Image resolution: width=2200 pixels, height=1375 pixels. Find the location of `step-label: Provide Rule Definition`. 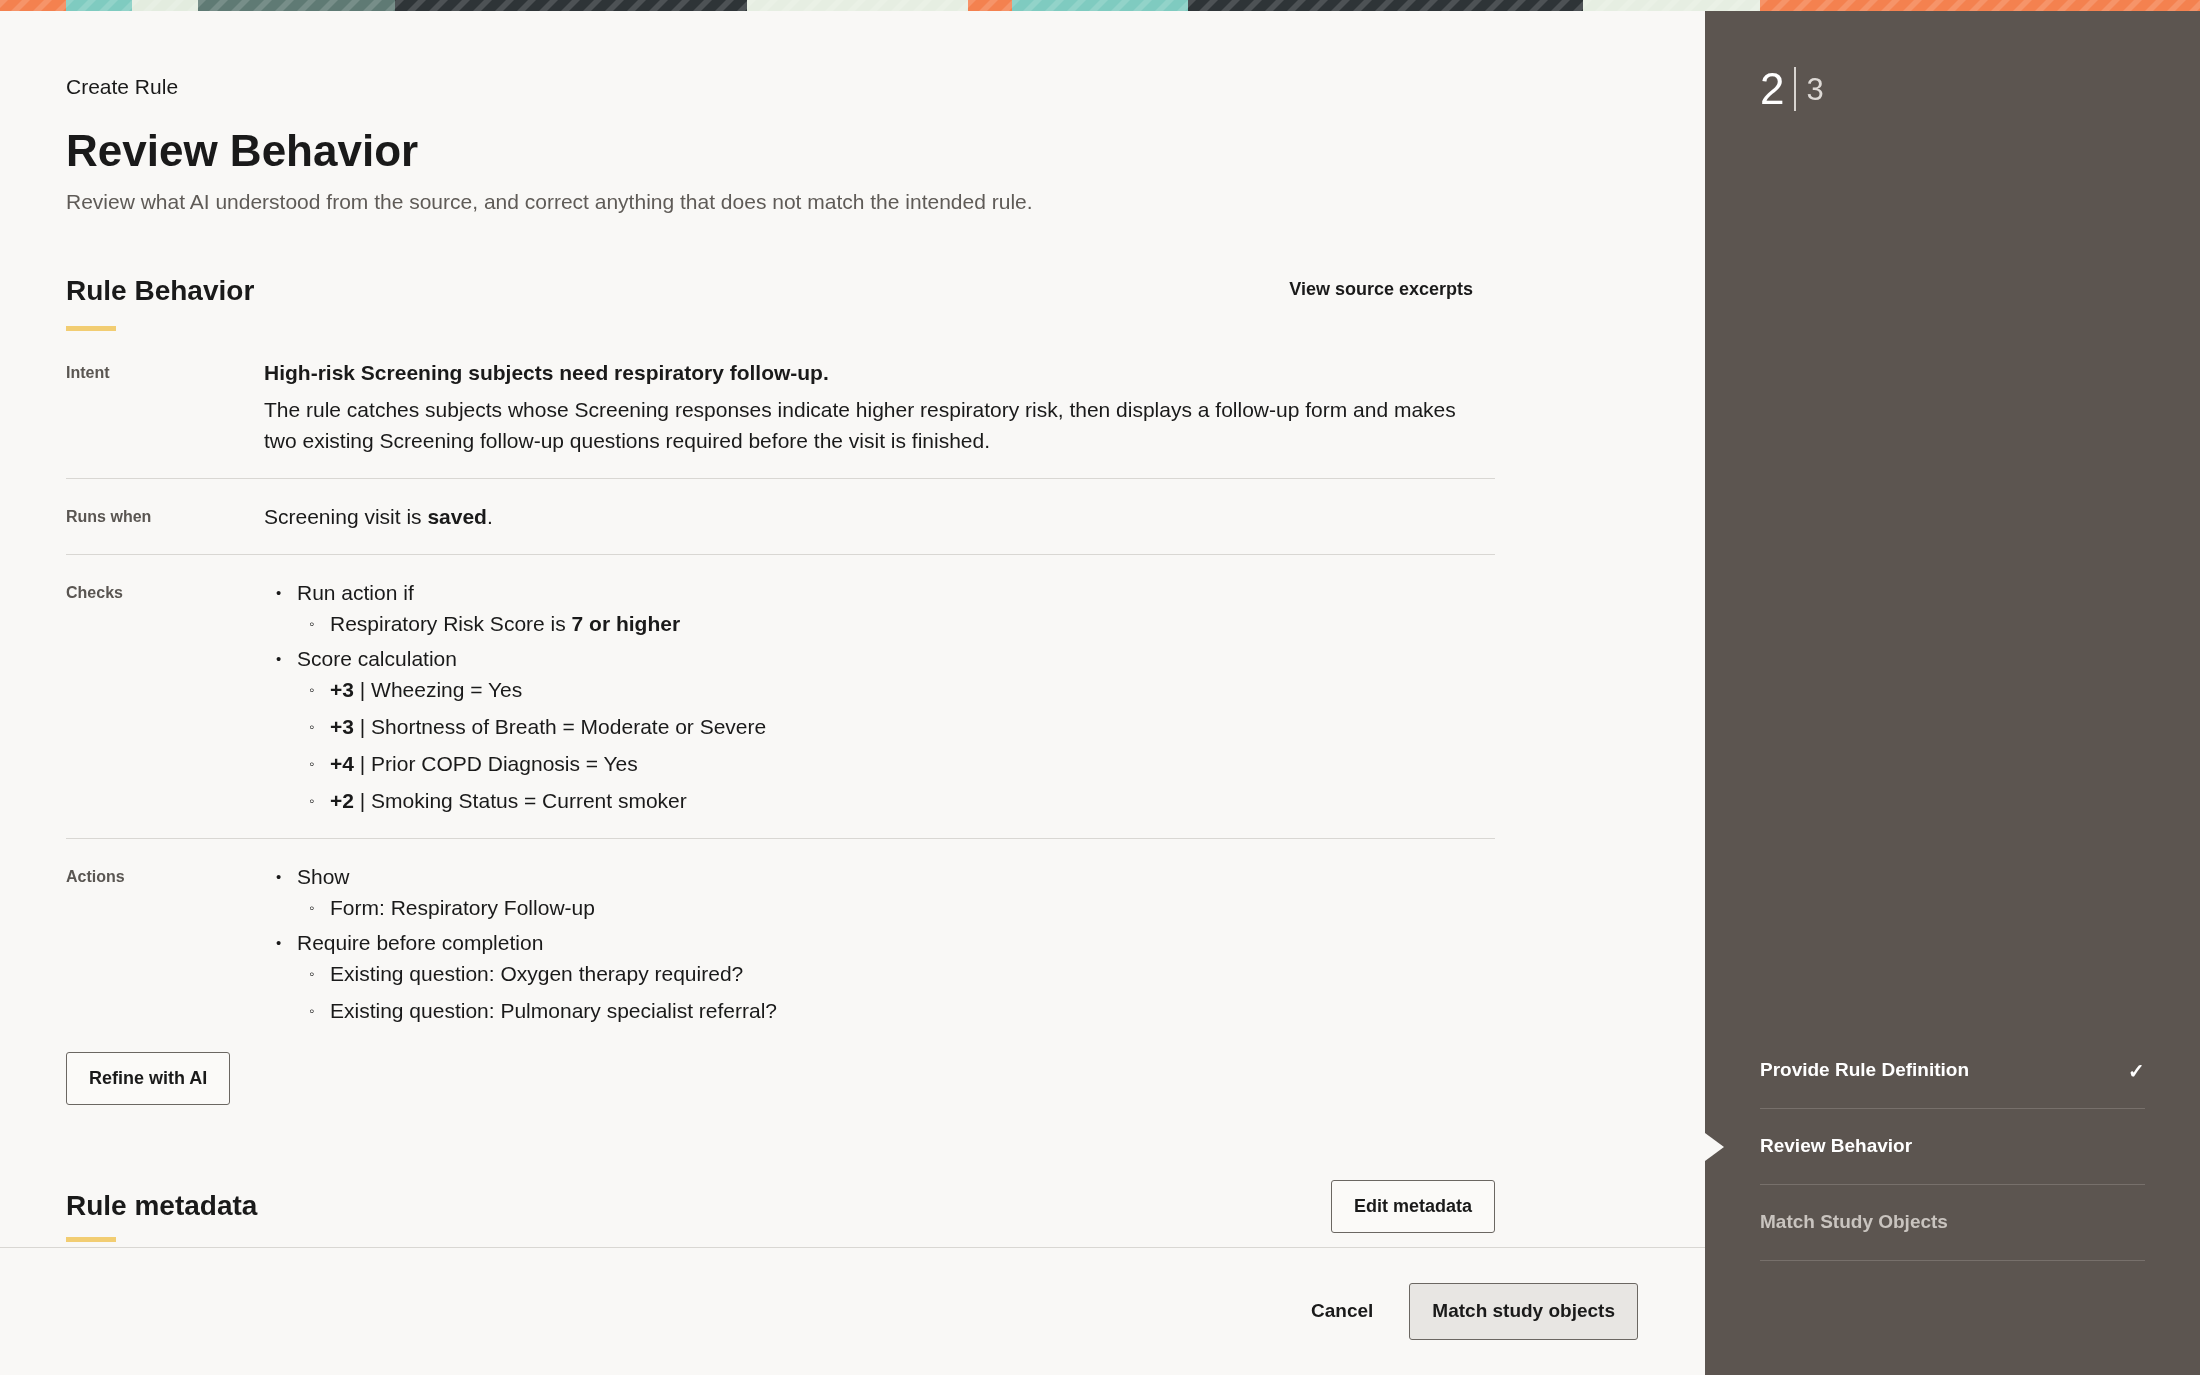

step-label: Provide Rule Definition is located at coordinates (1865, 1070).